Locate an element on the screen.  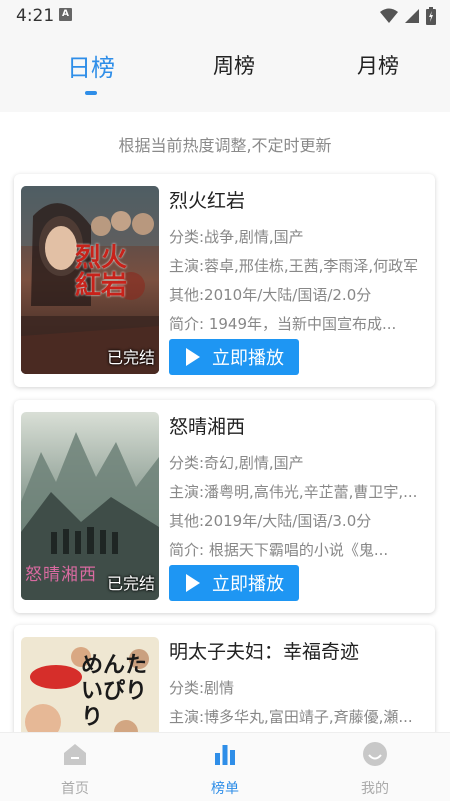
drama-poster: 烈火紅岩 已完结 is located at coordinates (90, 280).